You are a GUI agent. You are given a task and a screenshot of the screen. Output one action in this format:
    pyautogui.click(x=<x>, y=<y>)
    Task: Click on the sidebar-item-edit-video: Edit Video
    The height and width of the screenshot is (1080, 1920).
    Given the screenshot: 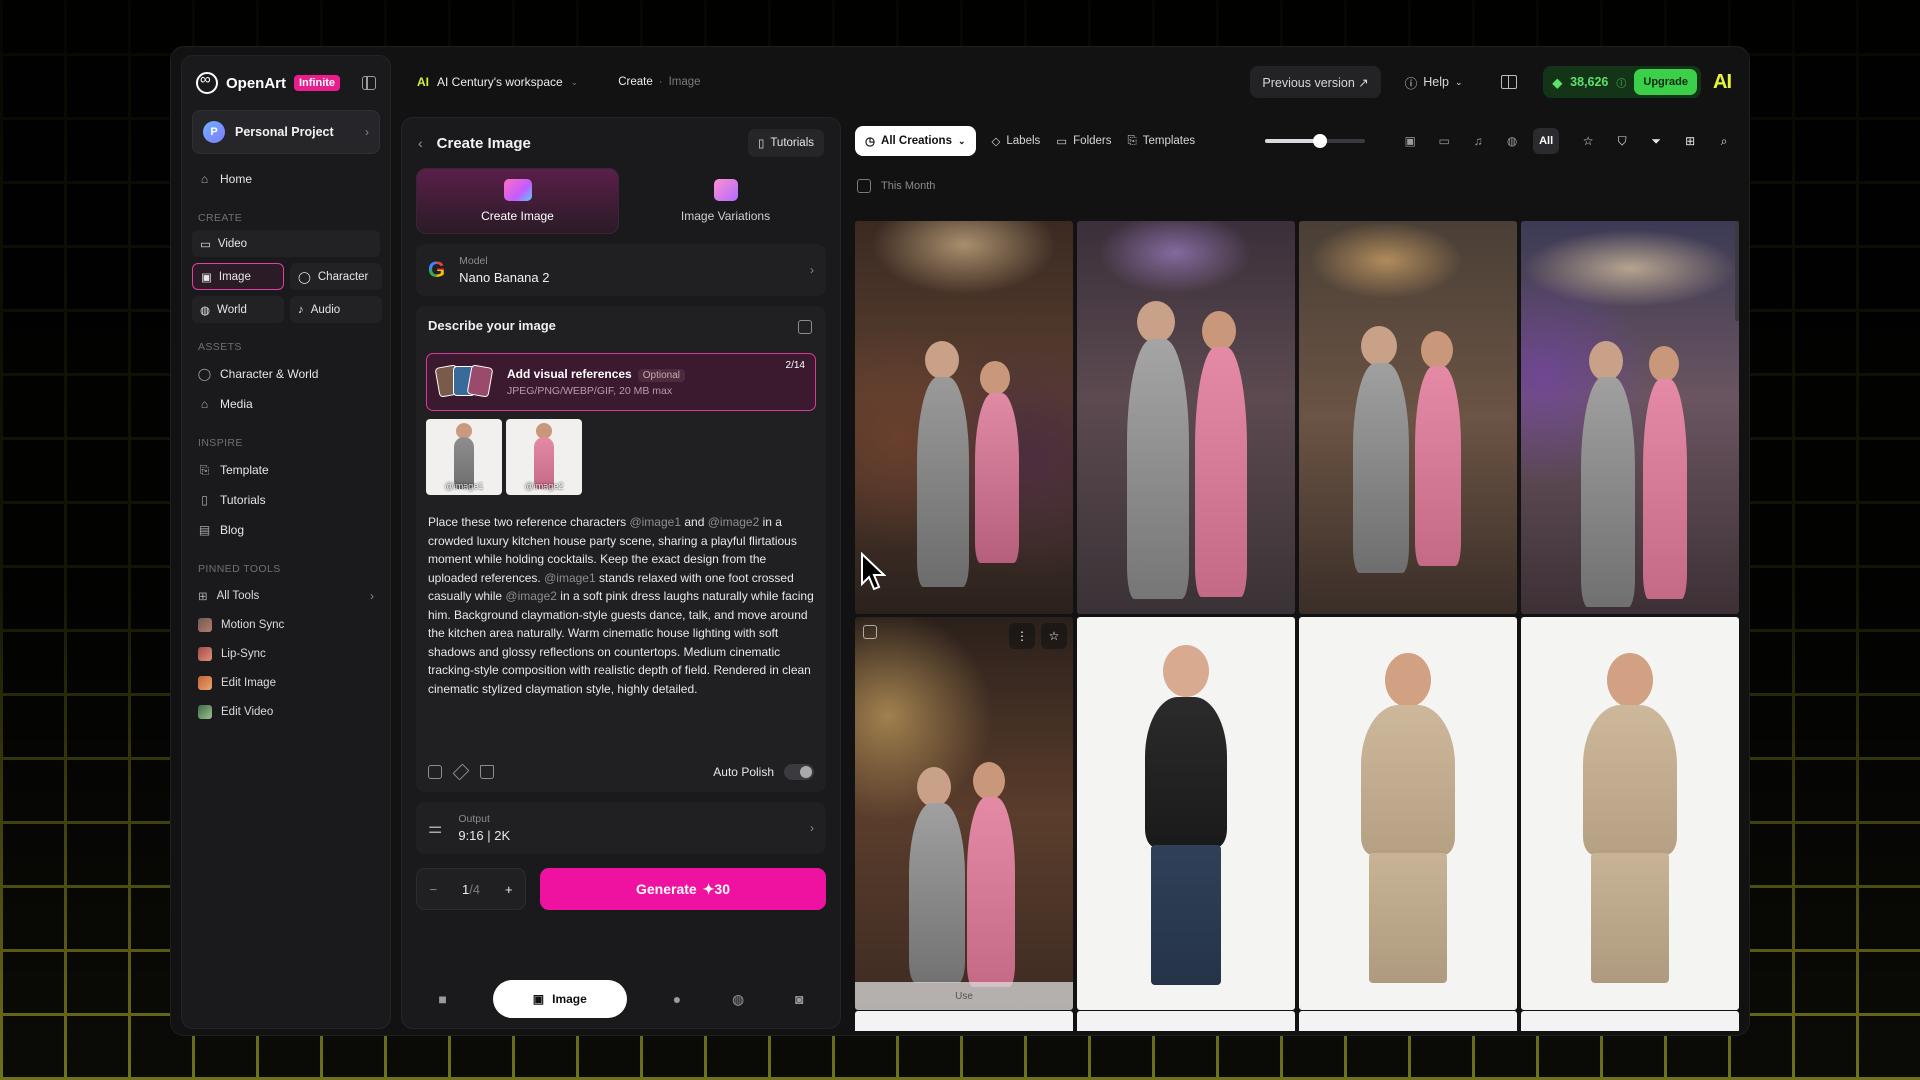 What is the action you would take?
    pyautogui.click(x=286, y=711)
    